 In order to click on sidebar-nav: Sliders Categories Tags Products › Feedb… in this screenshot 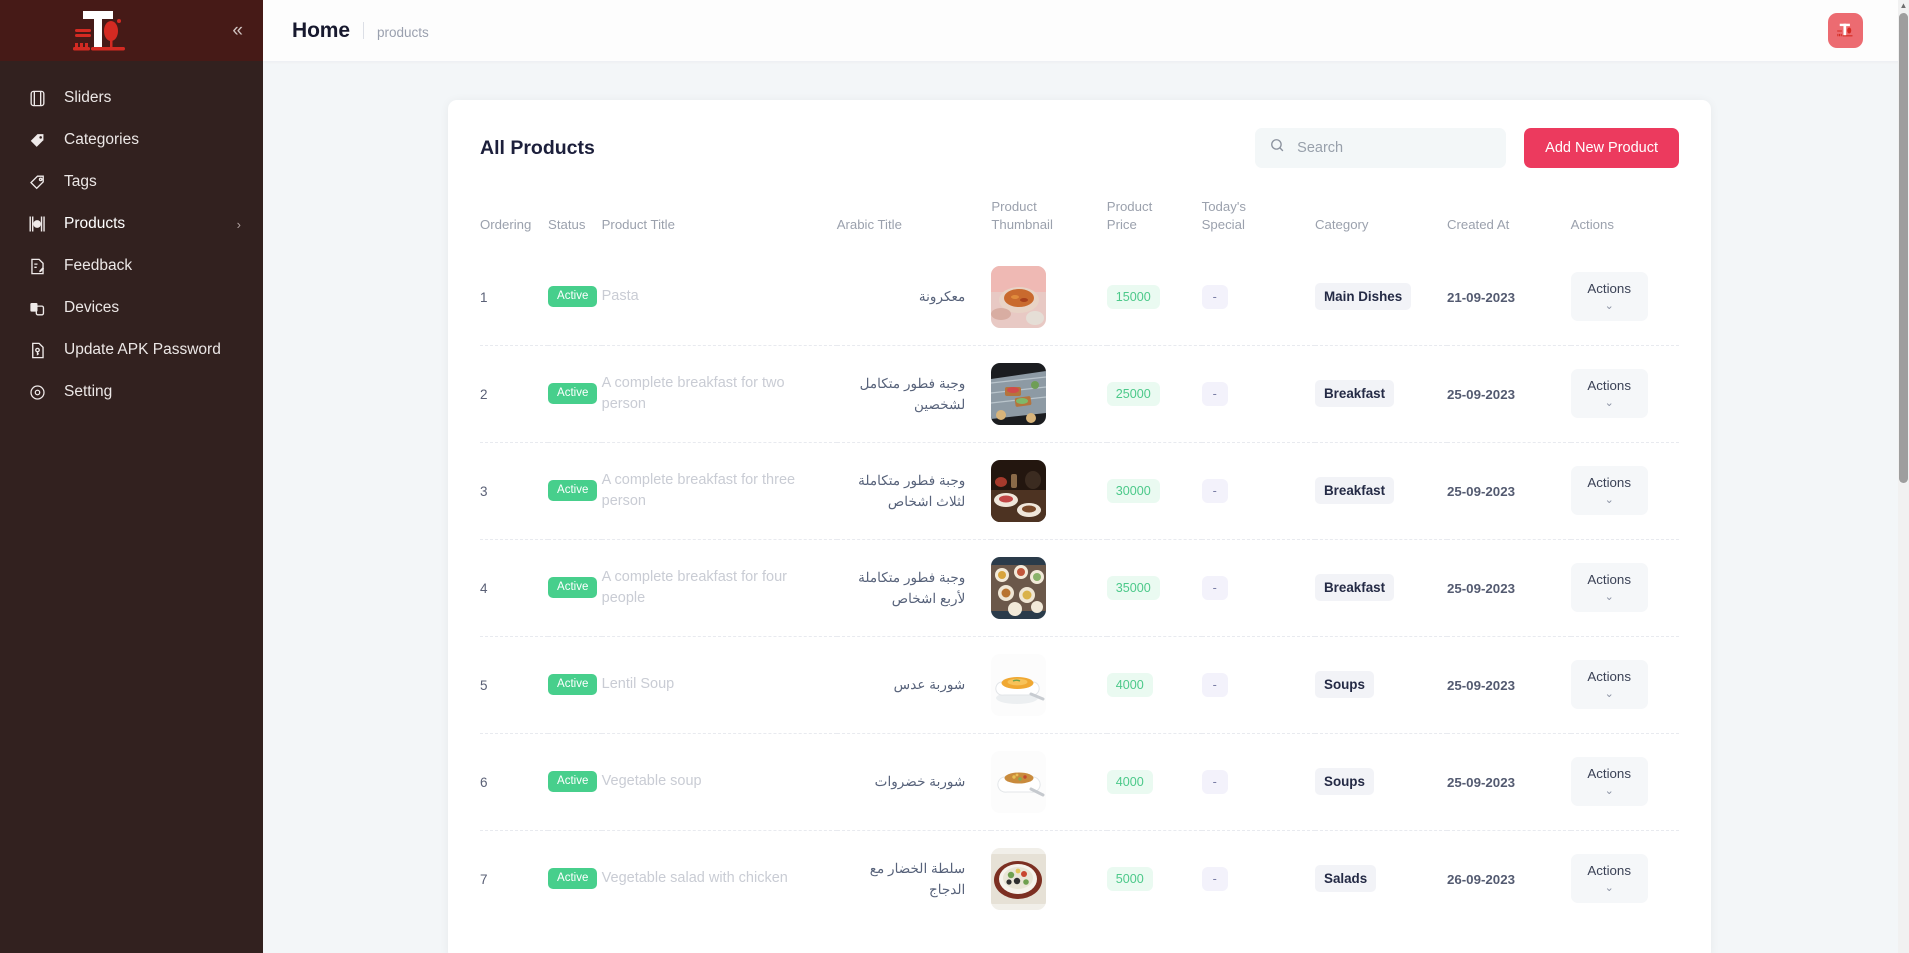, I will do `click(131, 237)`.